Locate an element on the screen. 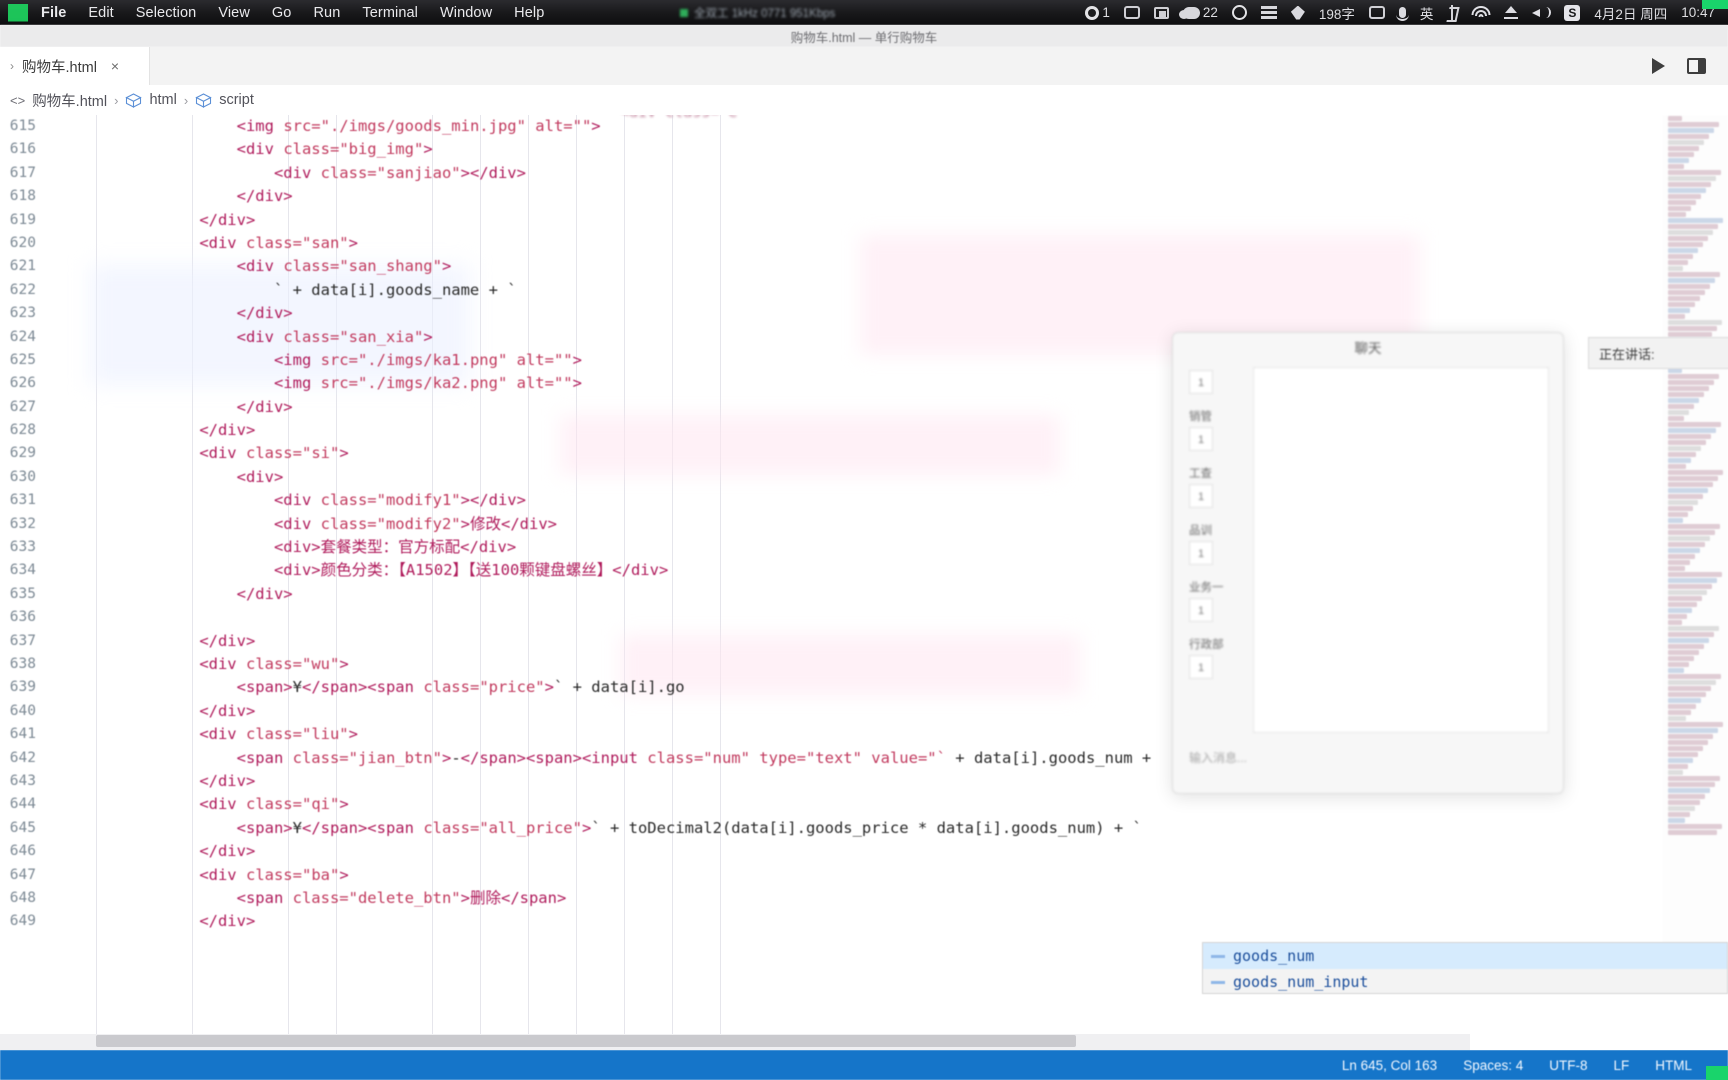  screen-record-icon: 1 is located at coordinates (1097, 12).